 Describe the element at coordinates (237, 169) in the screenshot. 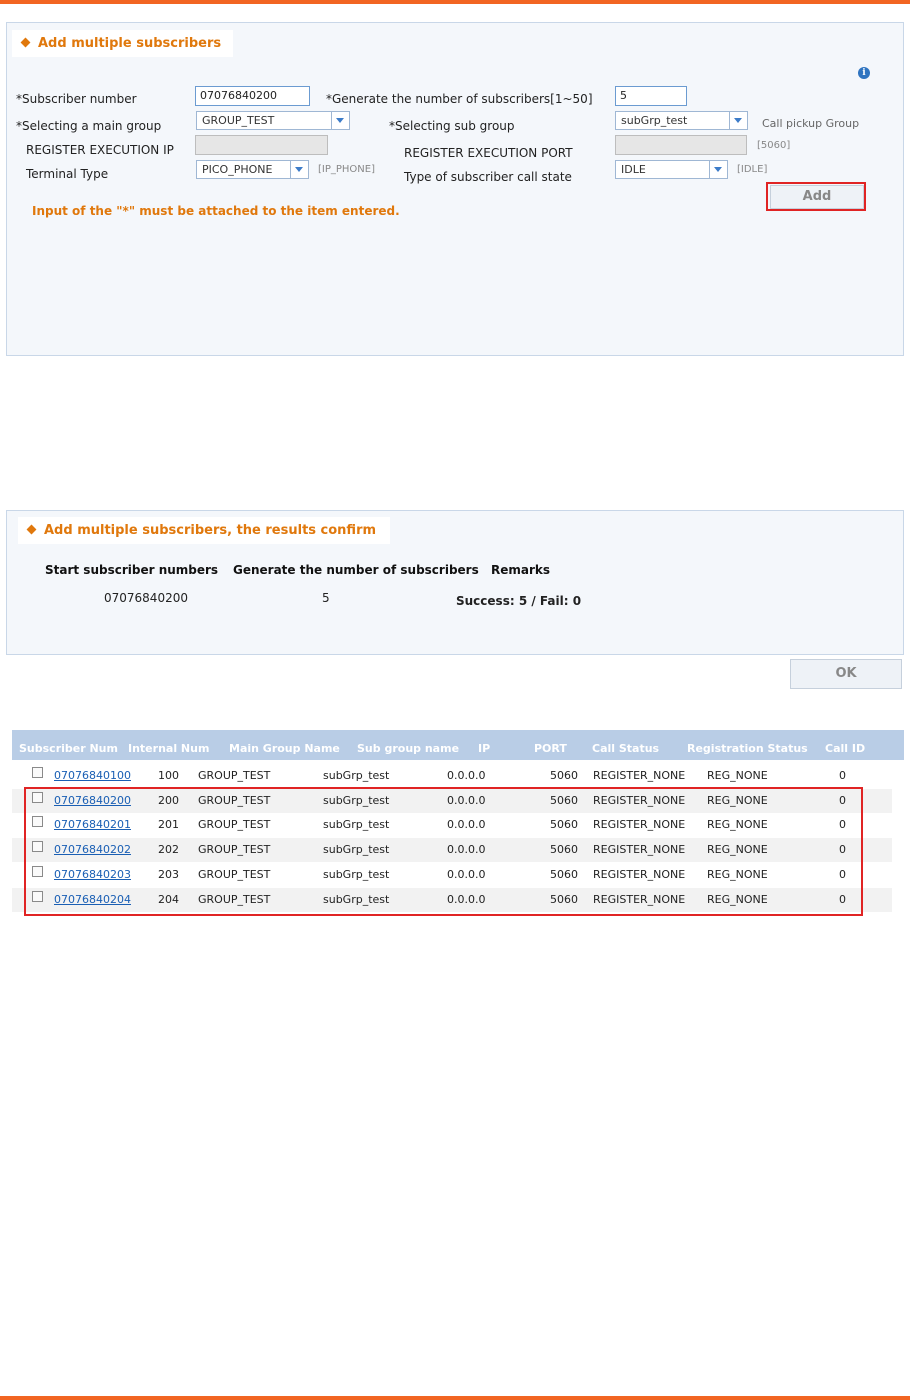

I see `terminal-type-value: PICO_PHONE` at that location.